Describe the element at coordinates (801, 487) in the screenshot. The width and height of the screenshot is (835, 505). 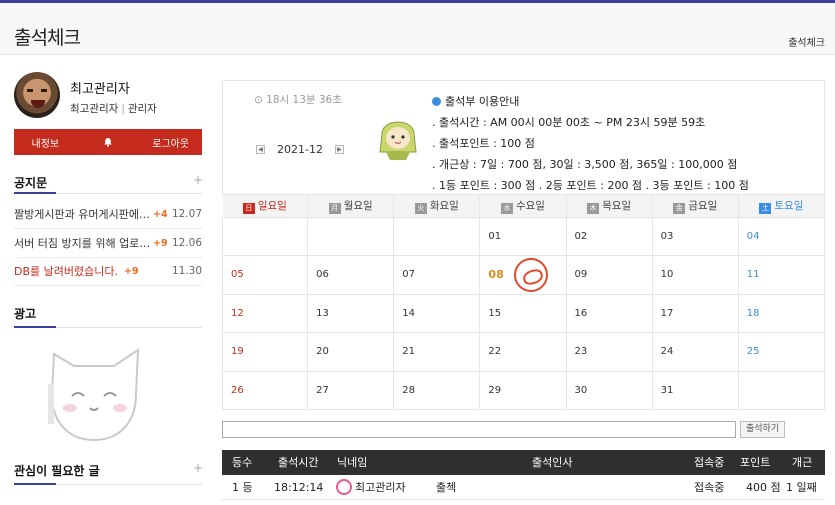
I see `streak: 1 일째` at that location.